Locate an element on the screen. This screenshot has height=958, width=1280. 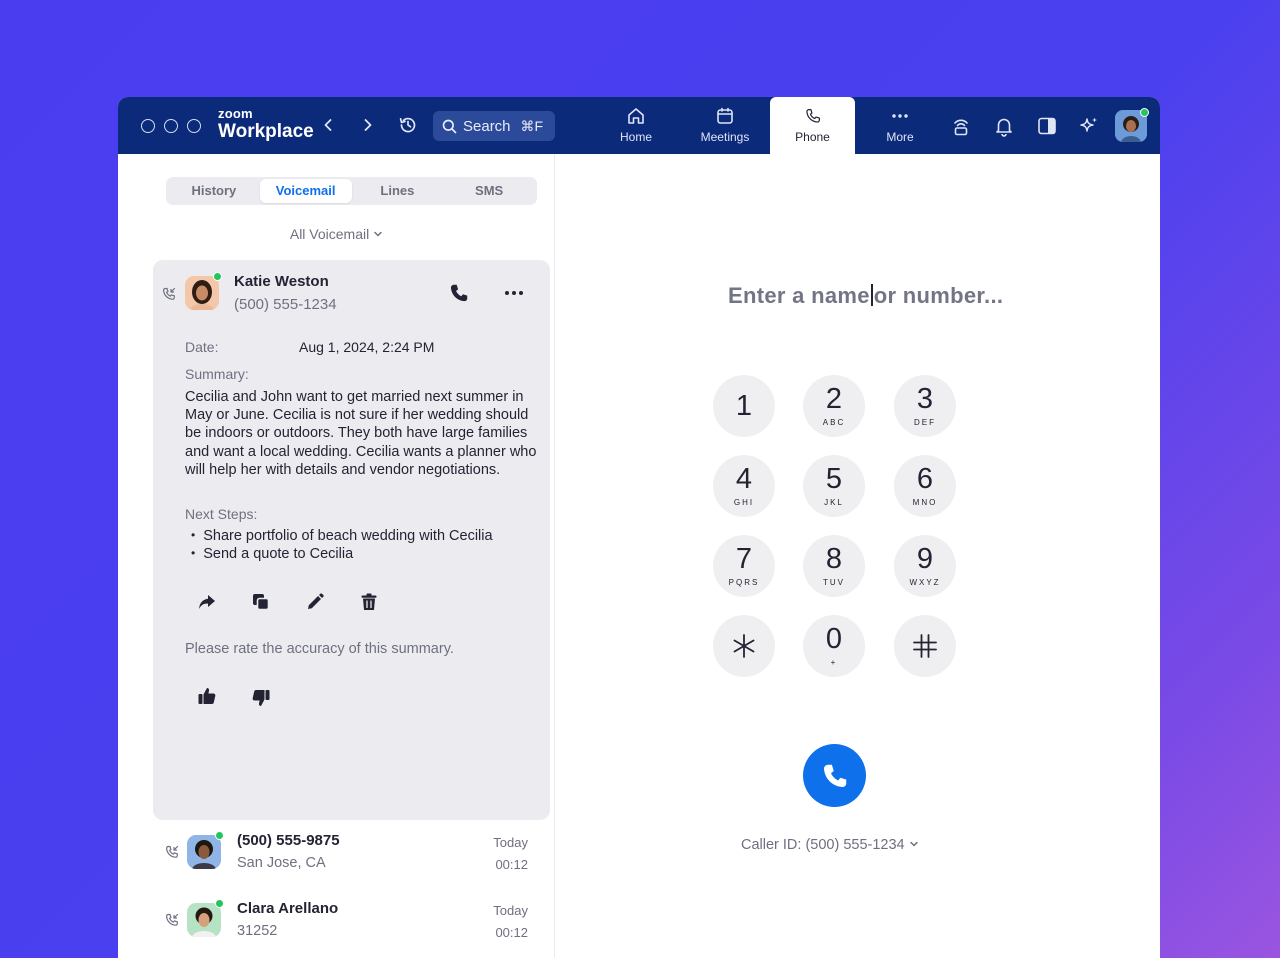
hash-icon is located at coordinates (925, 646).